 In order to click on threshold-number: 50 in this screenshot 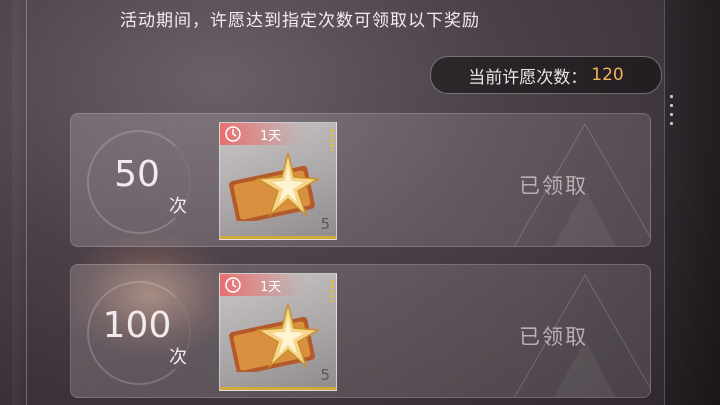, I will do `click(137, 174)`.